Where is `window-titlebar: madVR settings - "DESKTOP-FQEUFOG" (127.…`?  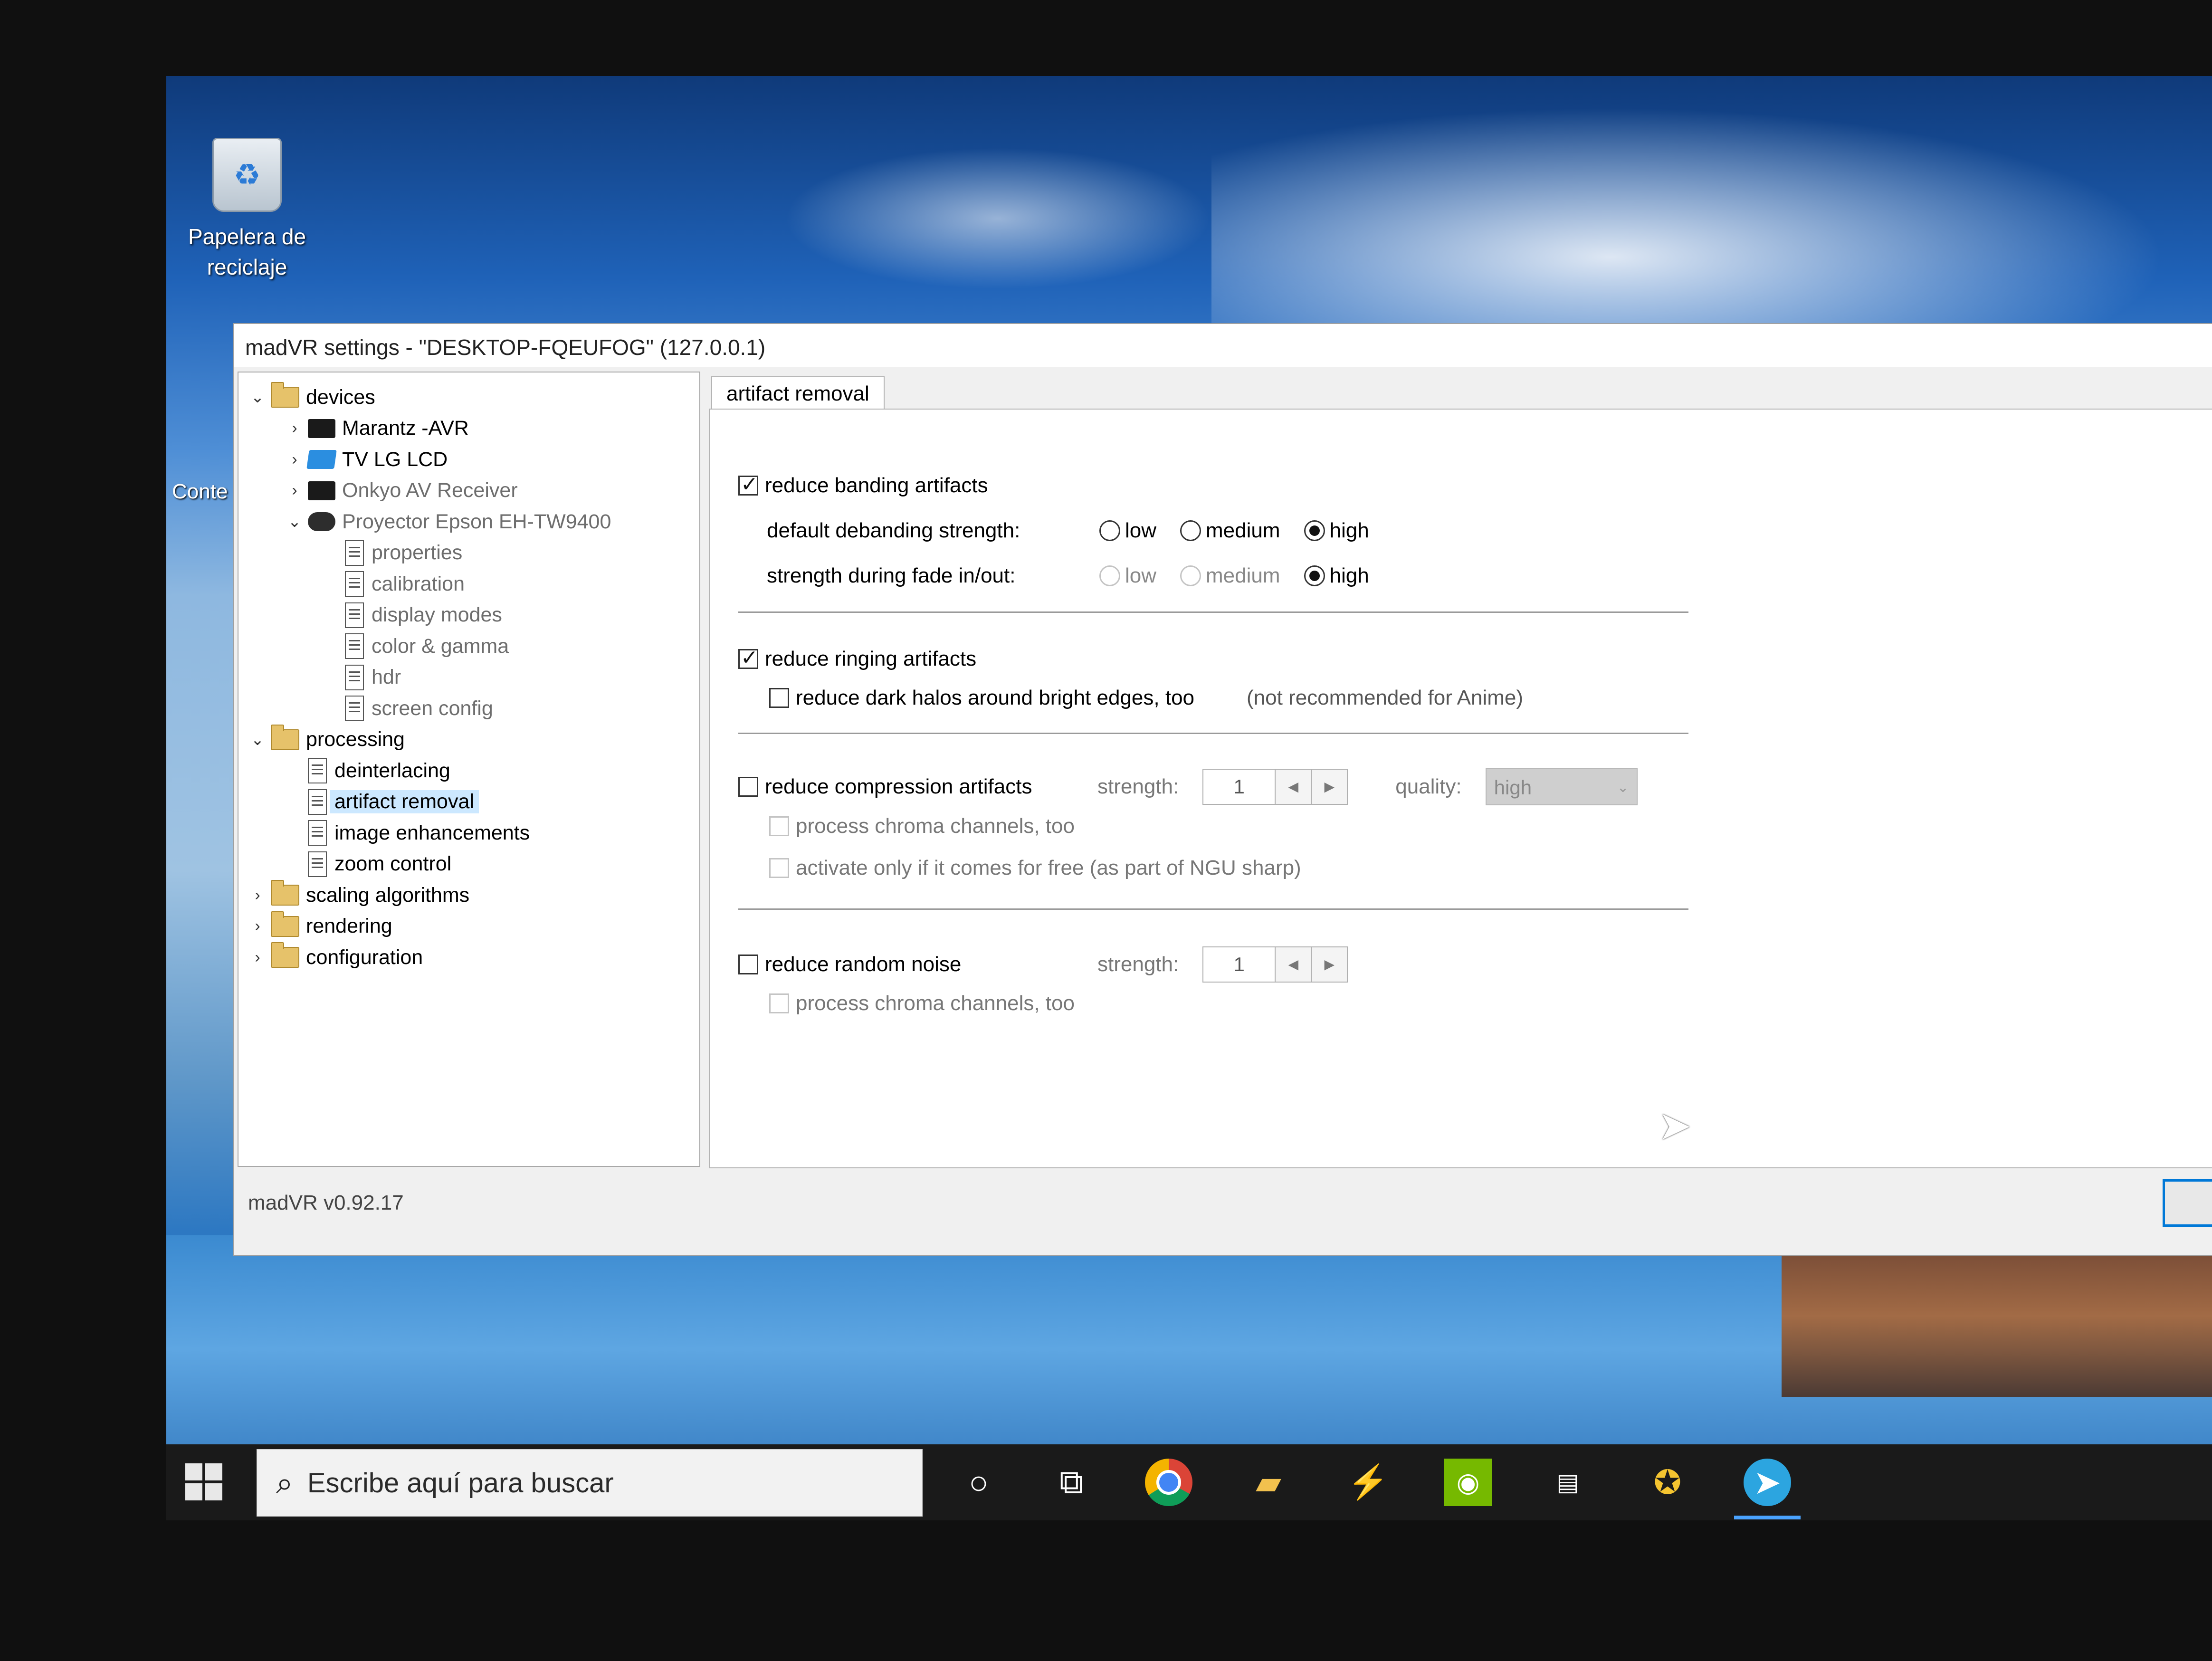
window-titlebar: madVR settings - "DESKTOP-FQEUFOG" (127.… is located at coordinates (1223, 346).